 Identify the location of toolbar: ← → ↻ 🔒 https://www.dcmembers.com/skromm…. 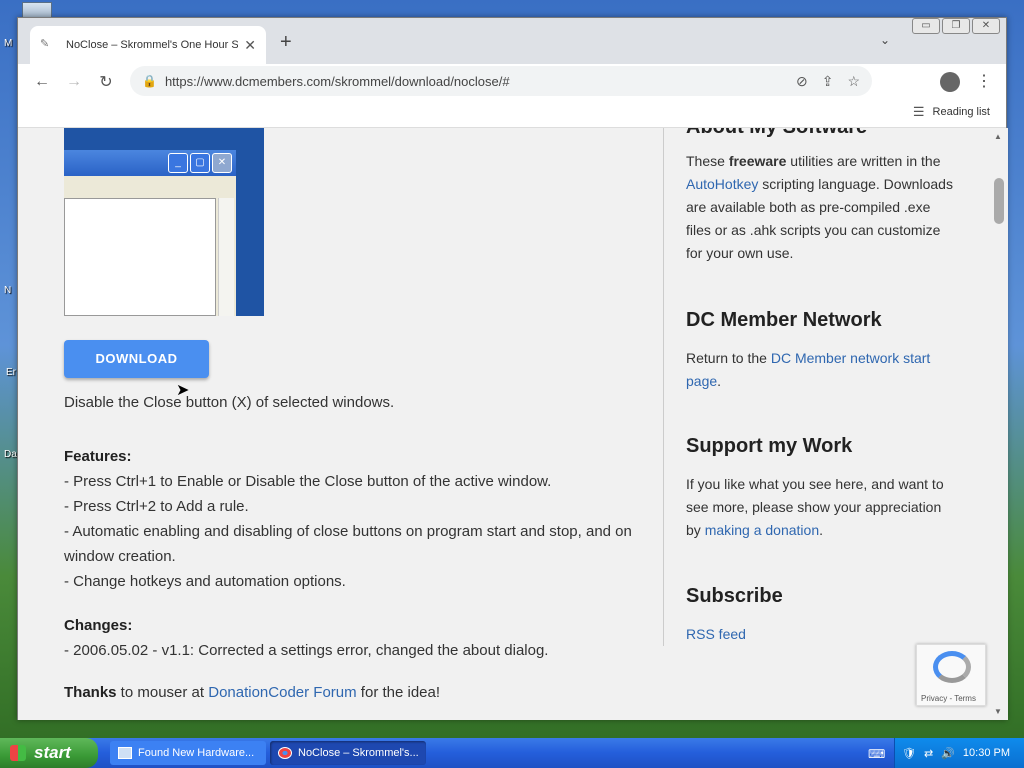
(512, 82).